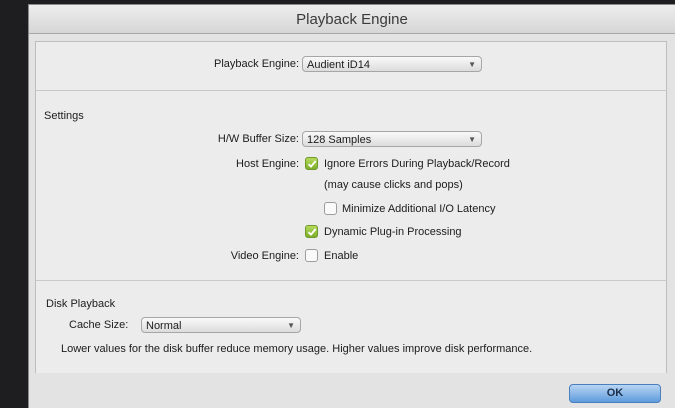  I want to click on engine-label: Playback Engine:, so click(256, 64).